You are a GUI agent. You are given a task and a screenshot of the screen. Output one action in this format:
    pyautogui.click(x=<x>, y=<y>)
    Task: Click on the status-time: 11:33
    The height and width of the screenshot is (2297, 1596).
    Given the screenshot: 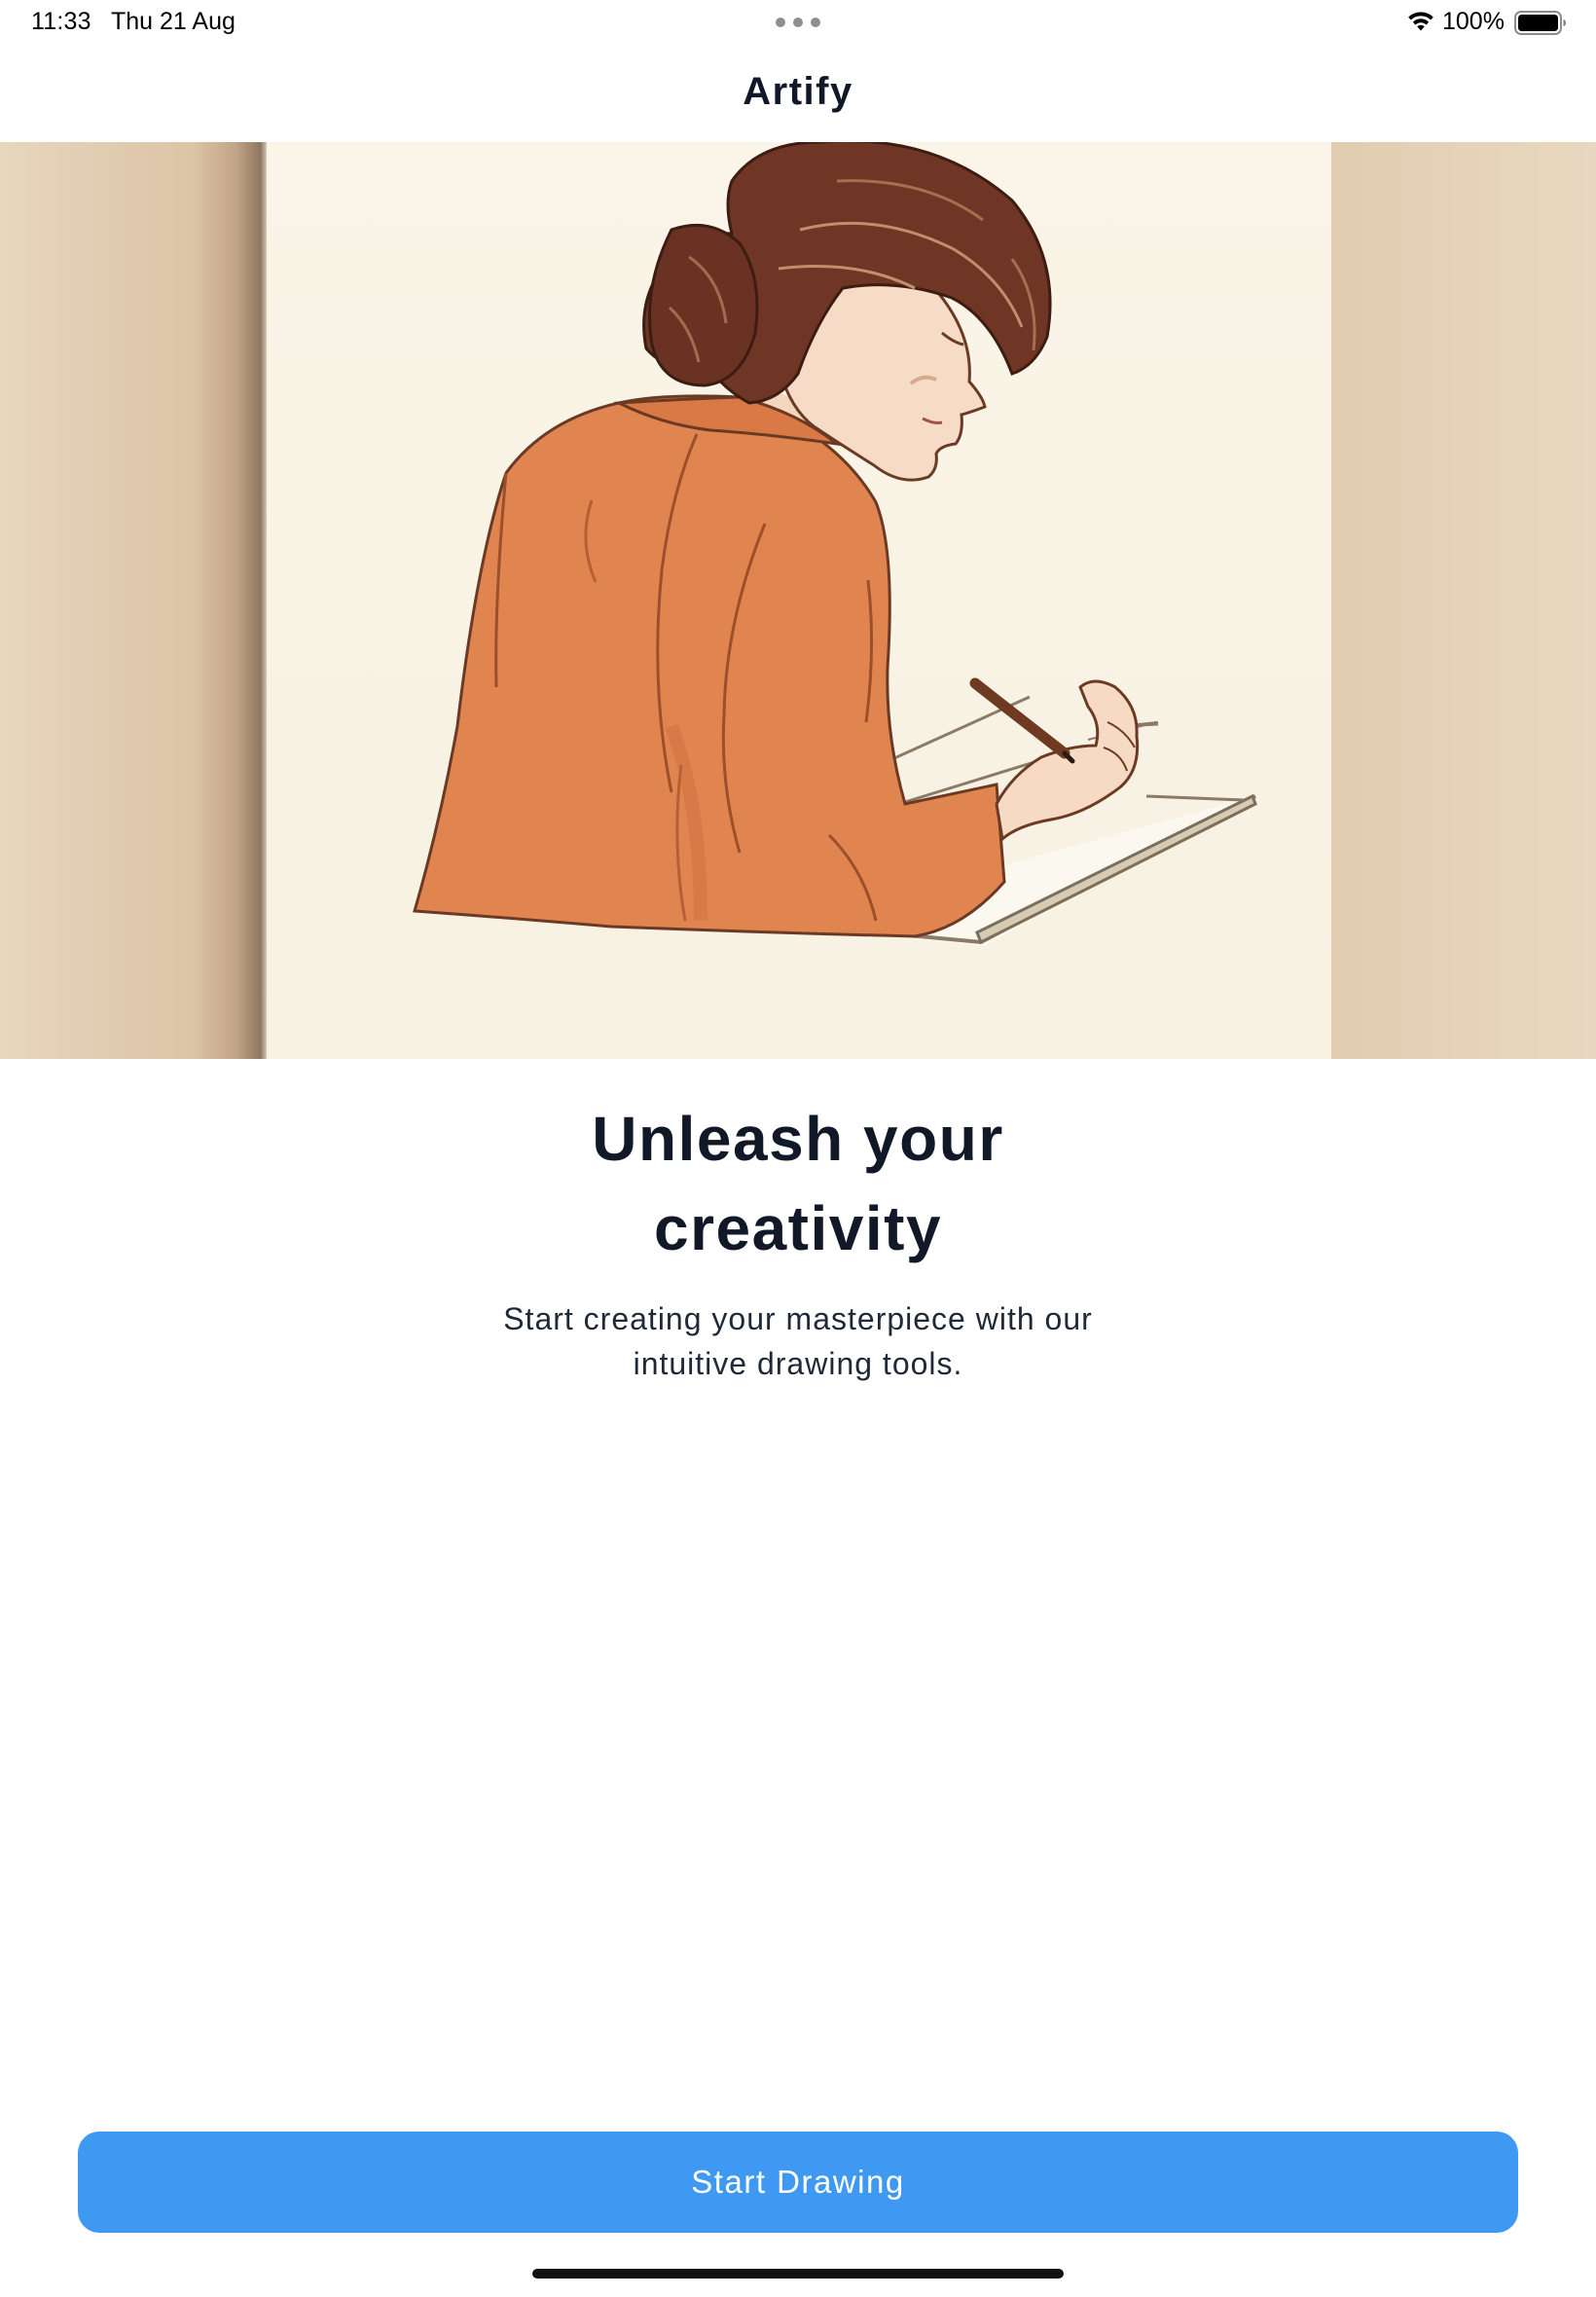 What is the action you would take?
    pyautogui.click(x=61, y=21)
    